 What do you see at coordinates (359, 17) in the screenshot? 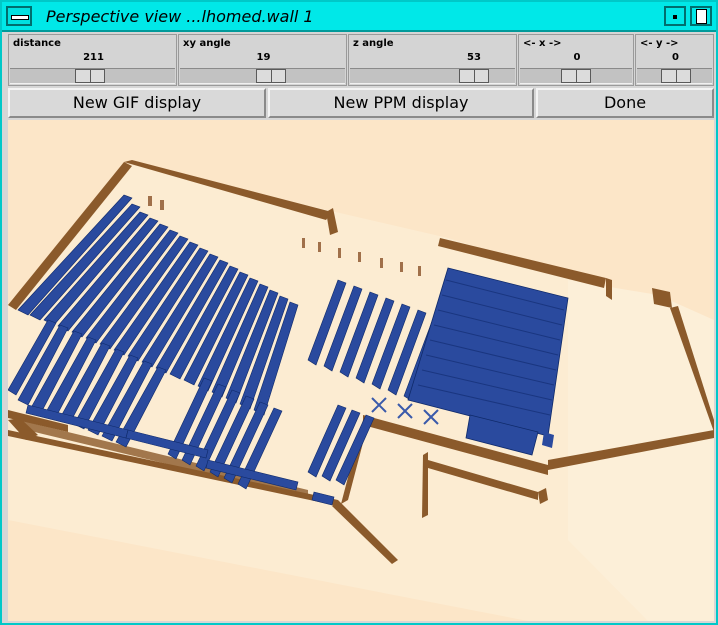
I see `title-bar: Perspective view ...lhomed.wall 1` at bounding box center [359, 17].